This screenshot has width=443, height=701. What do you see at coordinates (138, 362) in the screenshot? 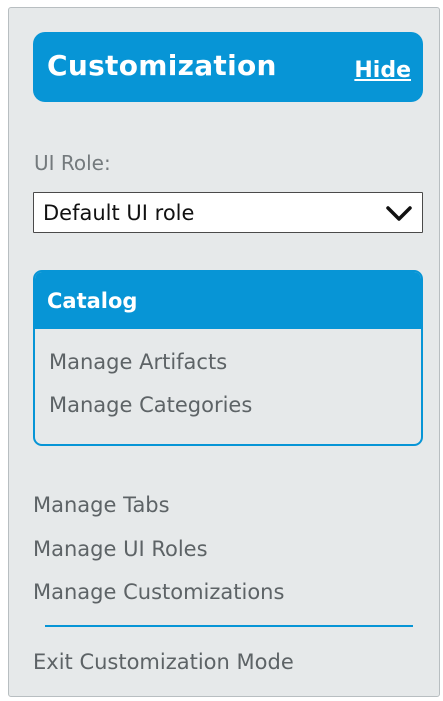
I see `manage-artifacts-link: Manage Artifacts` at bounding box center [138, 362].